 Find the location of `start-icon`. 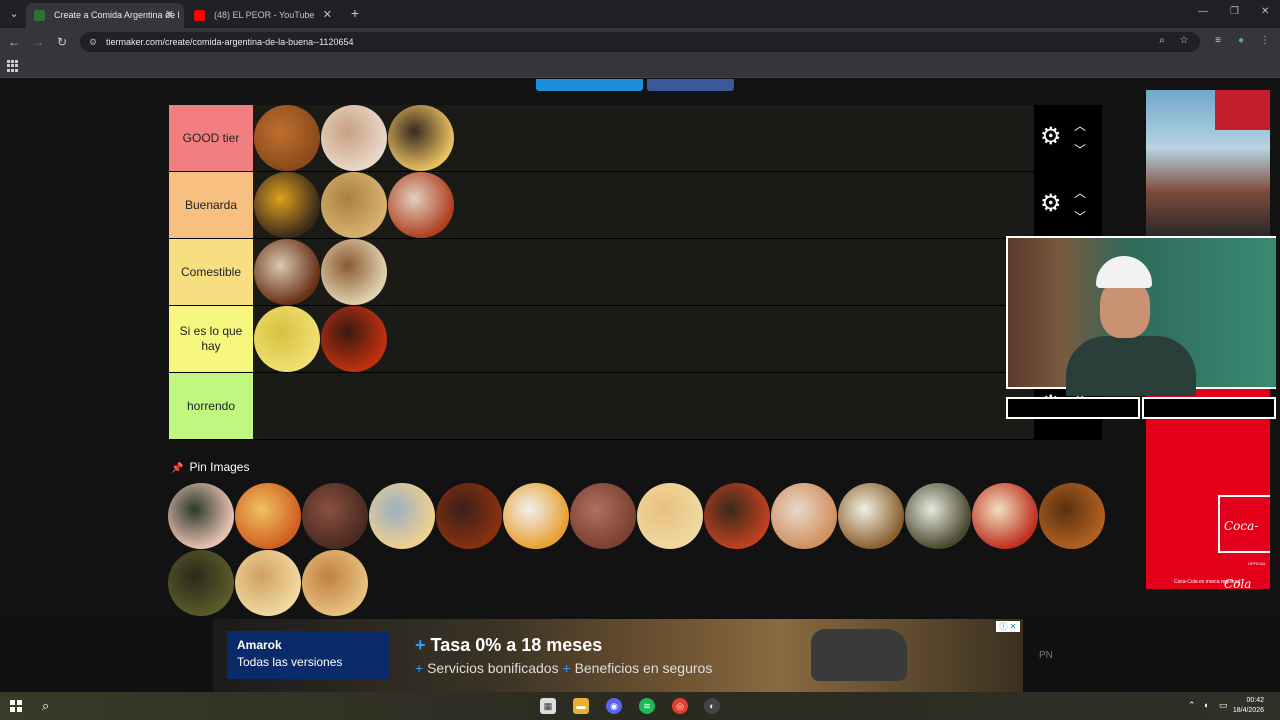

start-icon is located at coordinates (16, 706).